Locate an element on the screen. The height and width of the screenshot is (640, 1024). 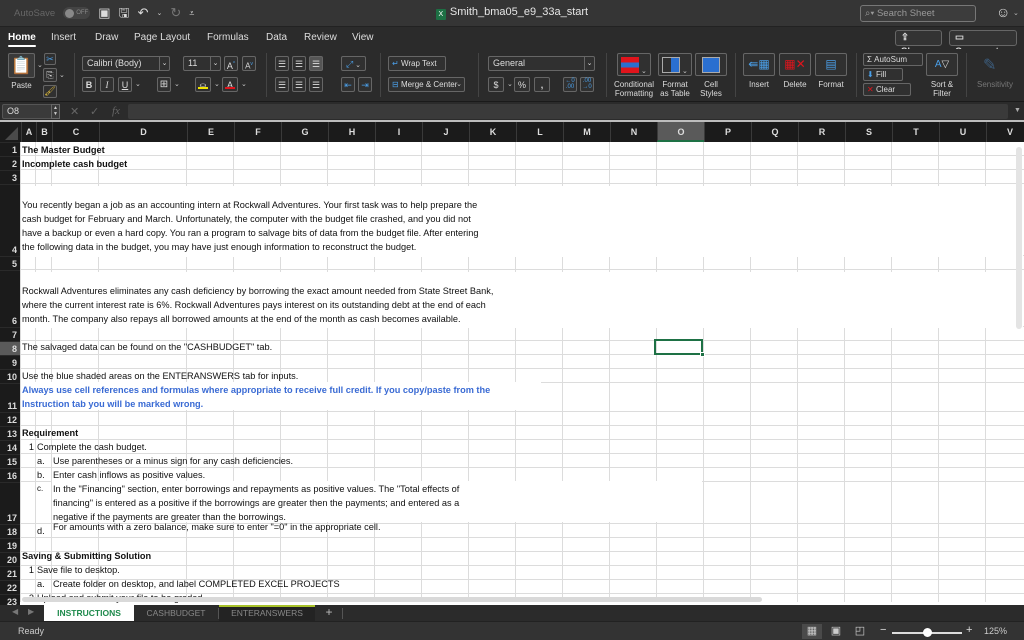
font-color-button: A is located at coordinates (230, 84).